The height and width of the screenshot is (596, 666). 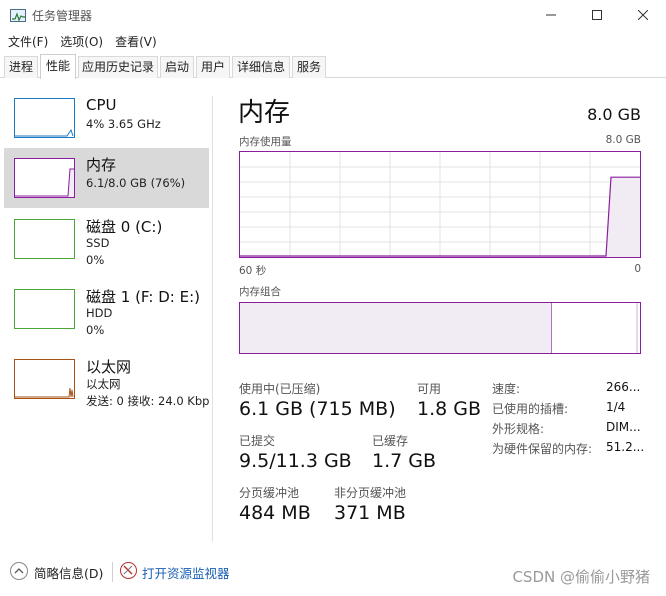 What do you see at coordinates (101, 105) in the screenshot?
I see `resource-name: CPU` at bounding box center [101, 105].